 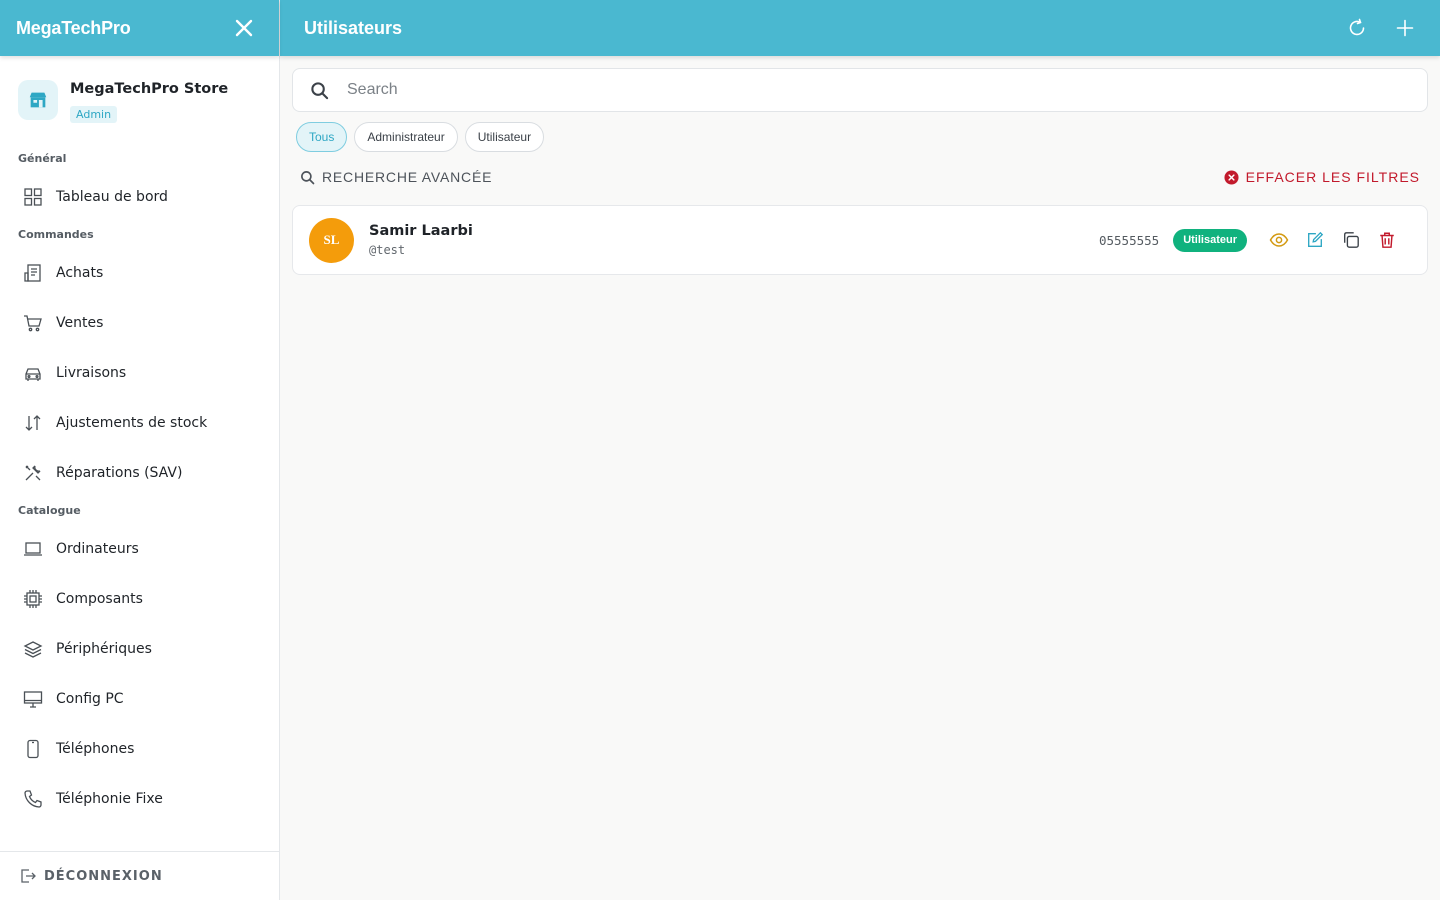 I want to click on sidebar-item-peripheriques: Périphériques, so click(x=139, y=649).